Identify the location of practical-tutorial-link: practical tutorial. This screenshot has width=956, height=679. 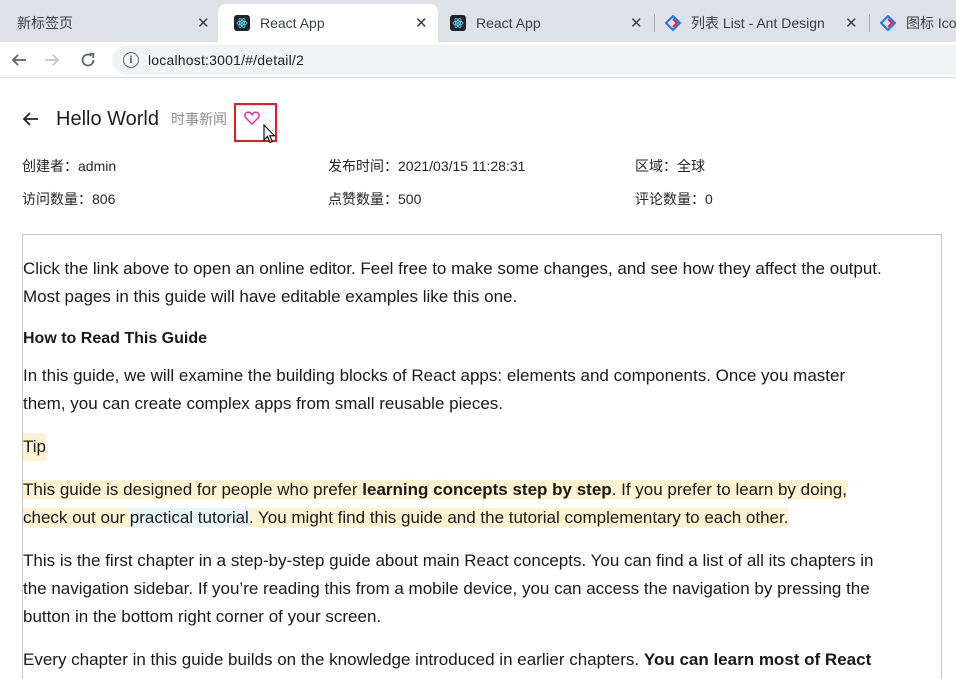
(189, 517).